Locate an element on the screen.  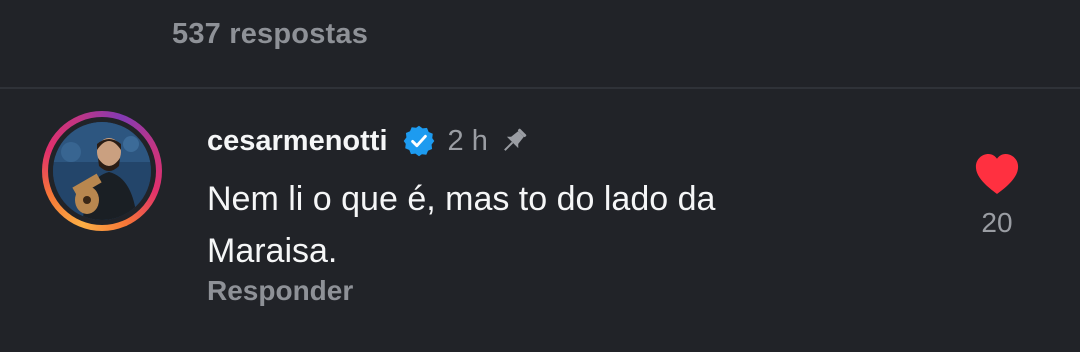
username: cesarmenotti is located at coordinates (297, 141).